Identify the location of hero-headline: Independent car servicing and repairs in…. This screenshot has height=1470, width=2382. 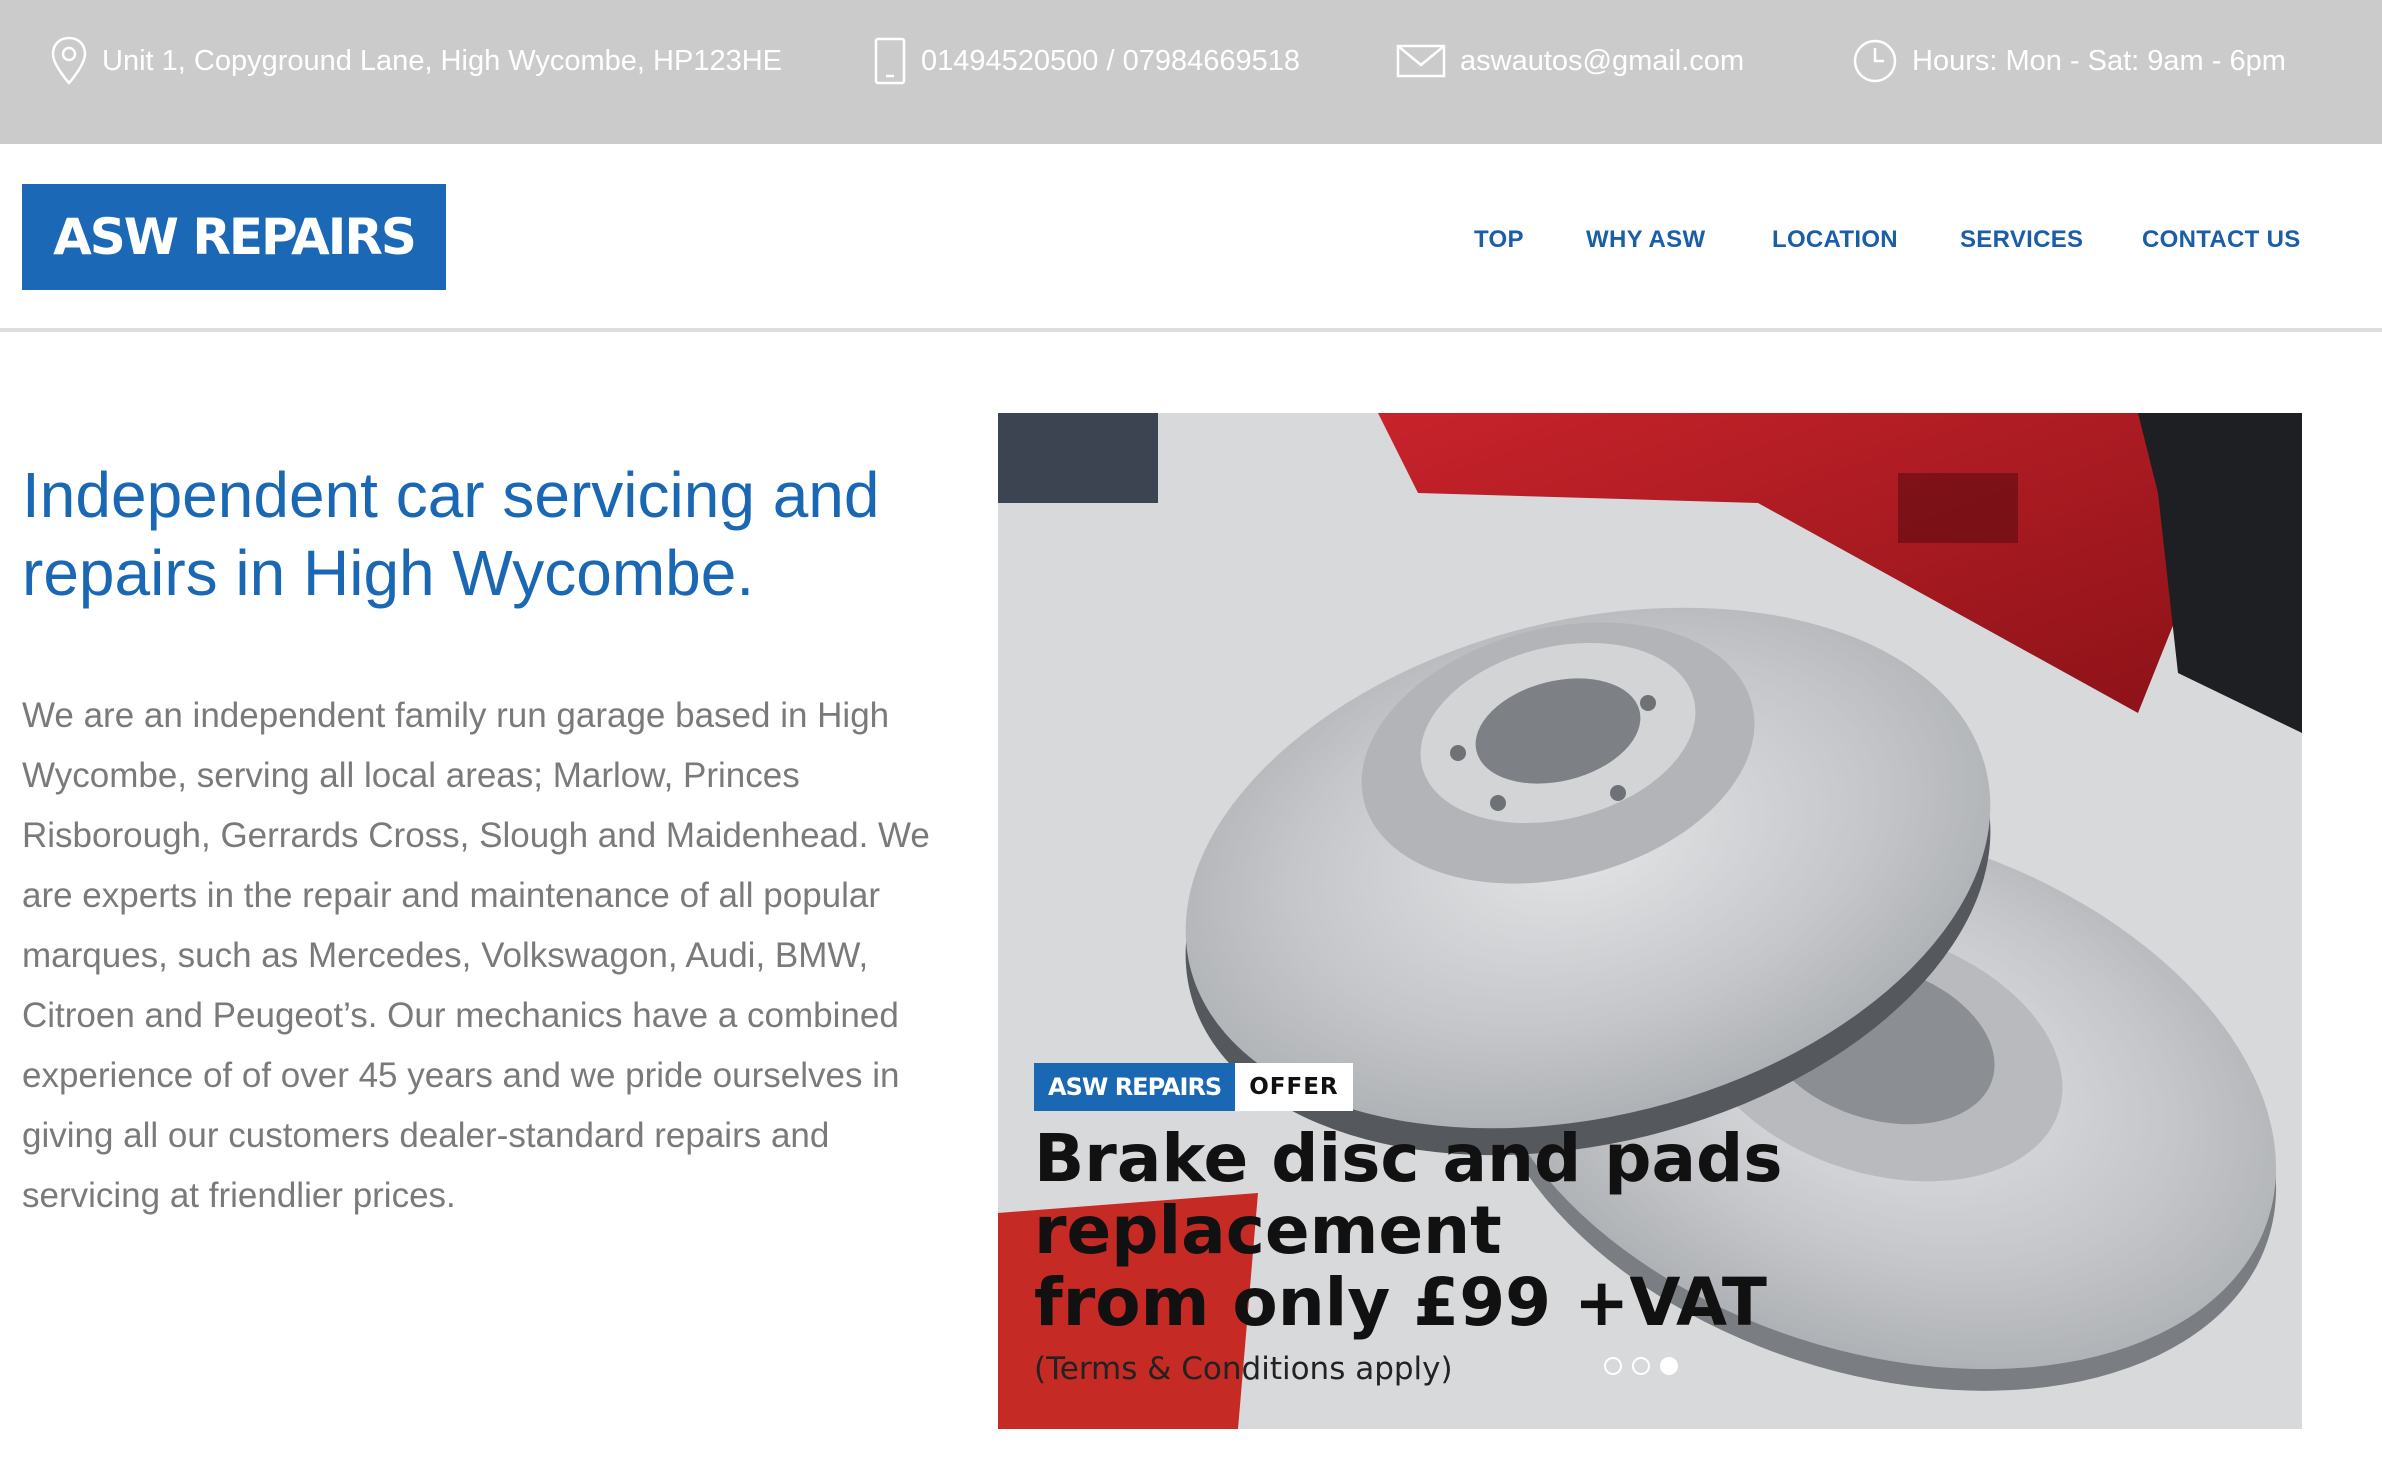
(451, 534).